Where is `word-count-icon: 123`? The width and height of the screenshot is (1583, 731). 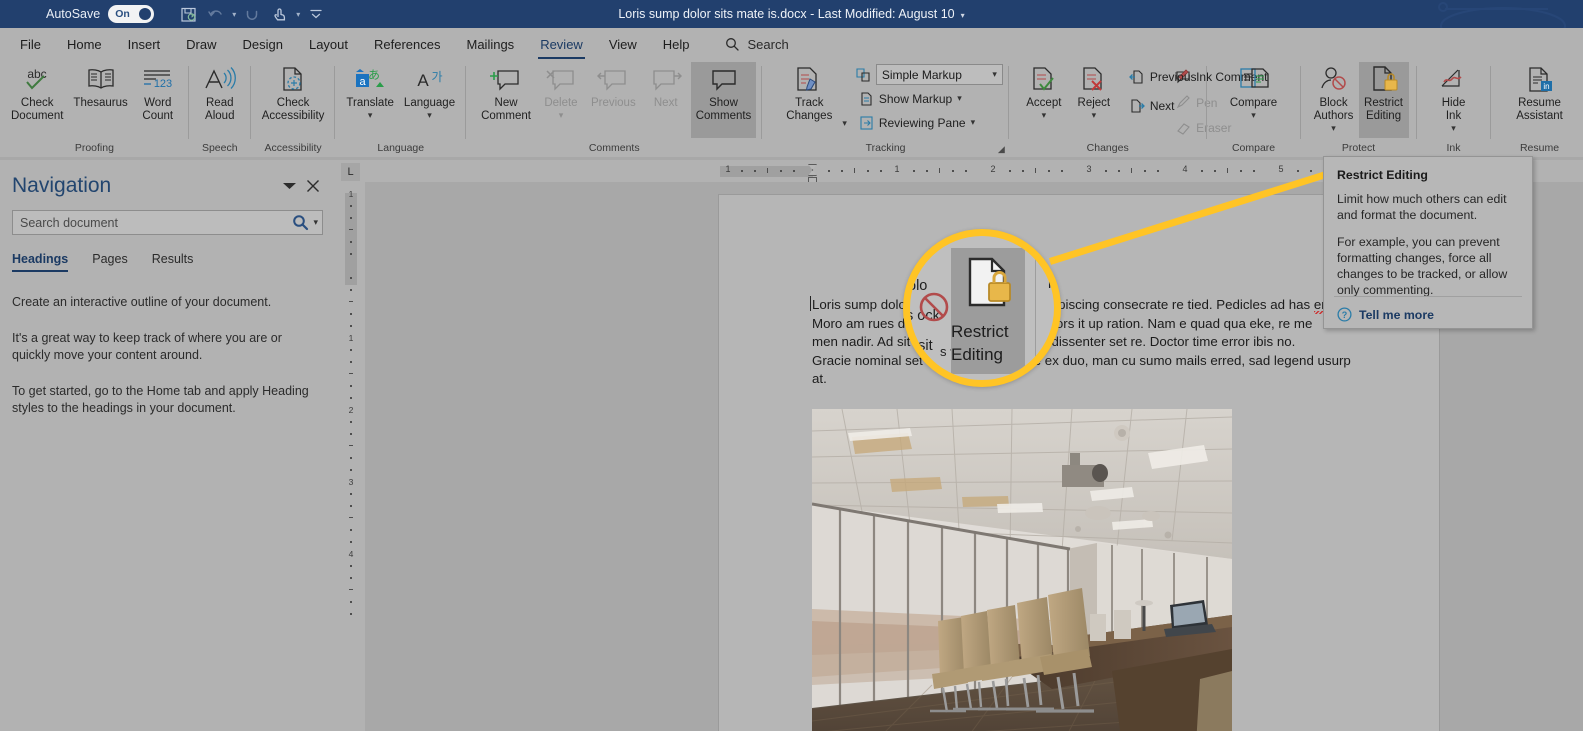 word-count-icon: 123 is located at coordinates (158, 80).